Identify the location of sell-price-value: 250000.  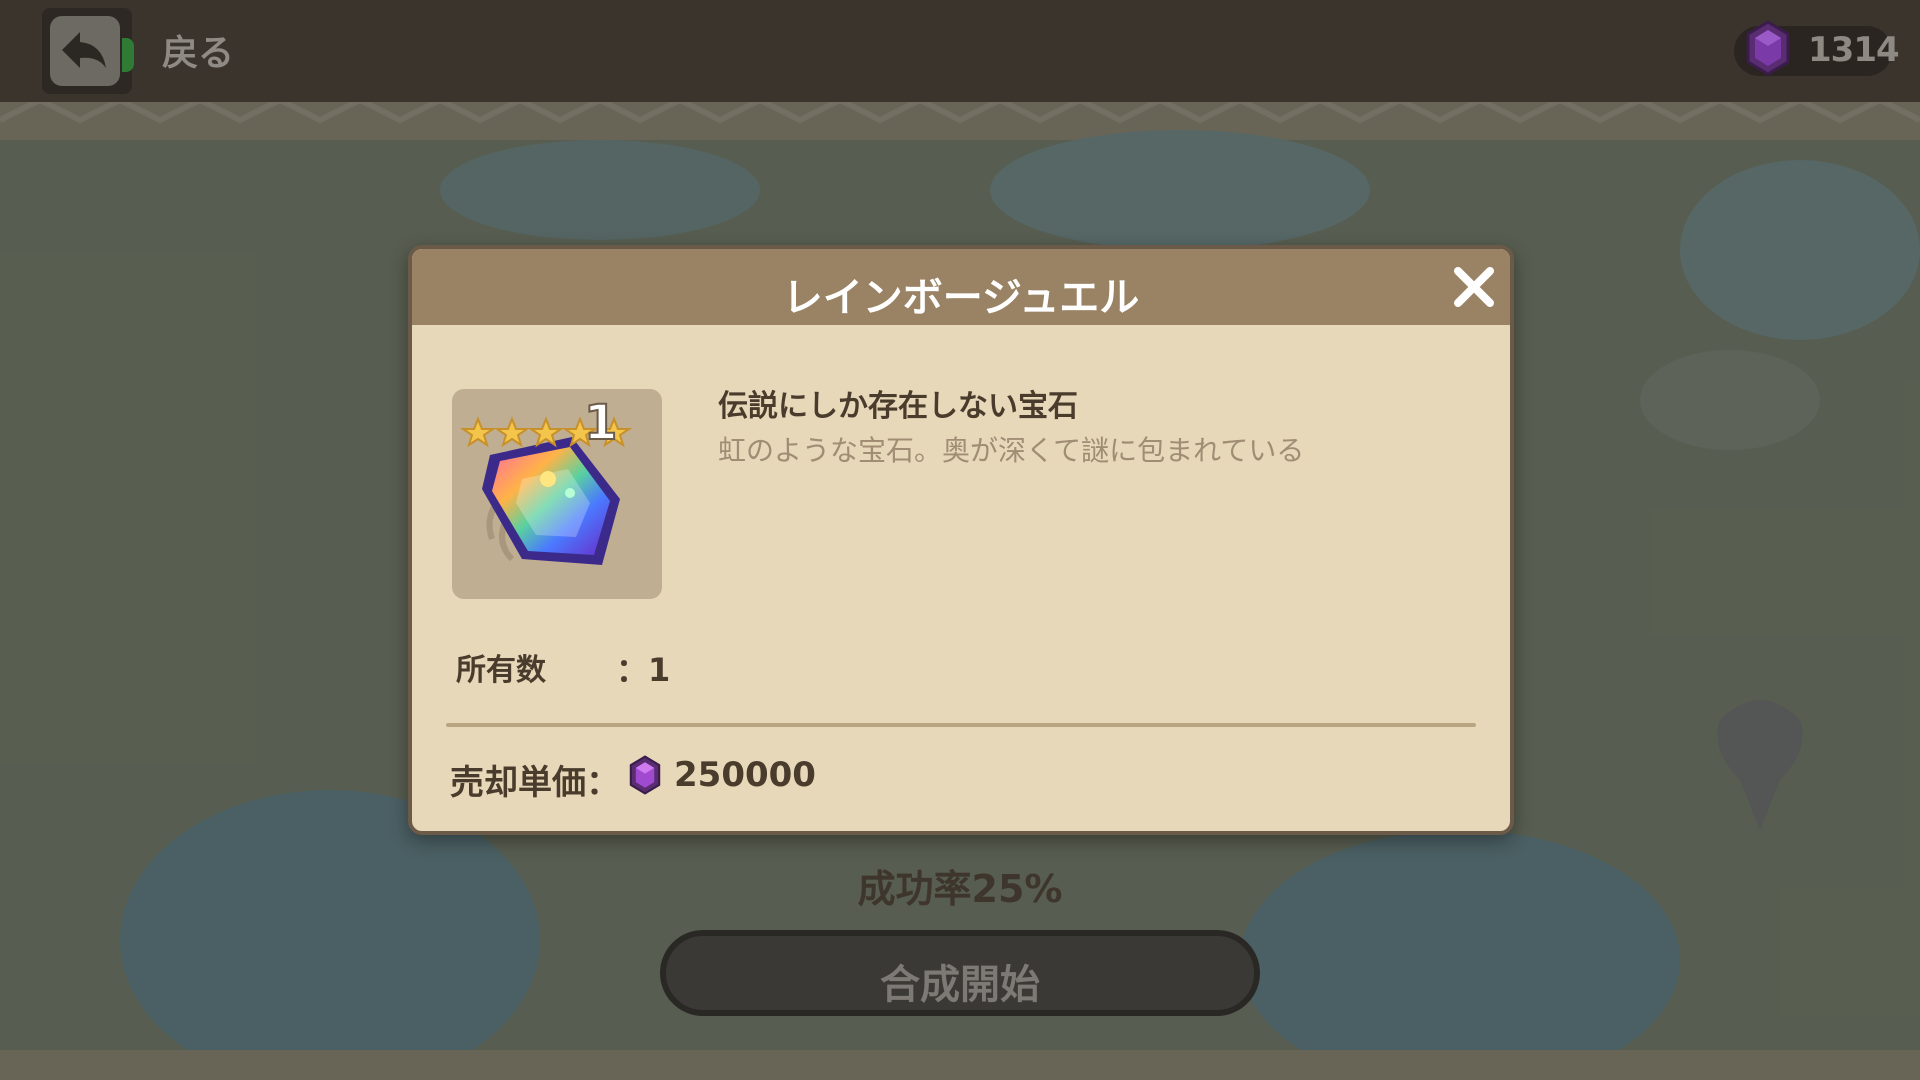
(745, 775).